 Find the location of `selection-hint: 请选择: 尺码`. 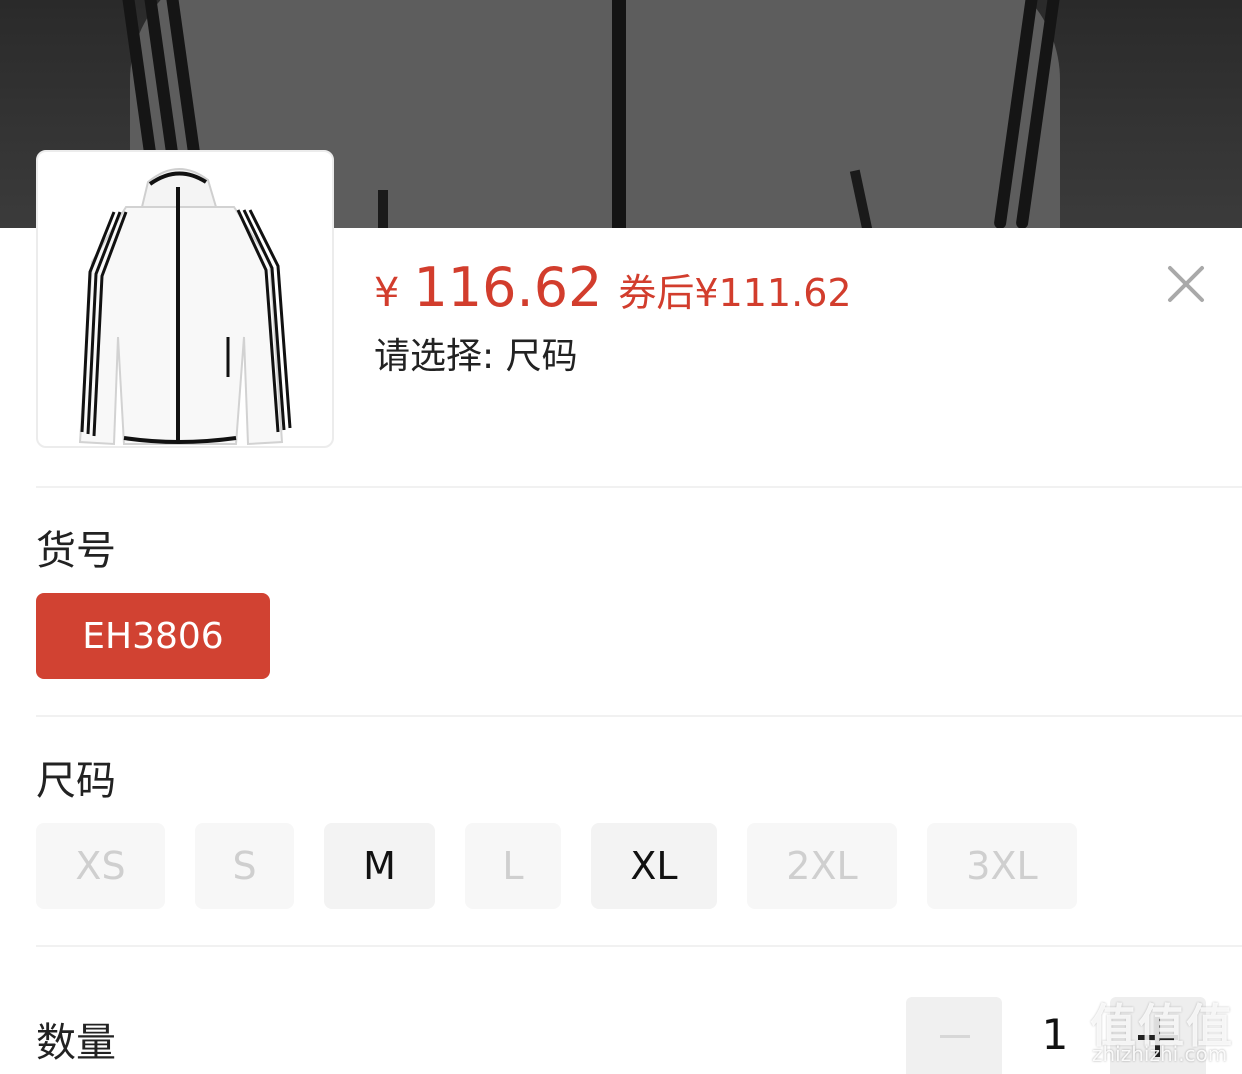

selection-hint: 请选择: 尺码 is located at coordinates (476, 356).